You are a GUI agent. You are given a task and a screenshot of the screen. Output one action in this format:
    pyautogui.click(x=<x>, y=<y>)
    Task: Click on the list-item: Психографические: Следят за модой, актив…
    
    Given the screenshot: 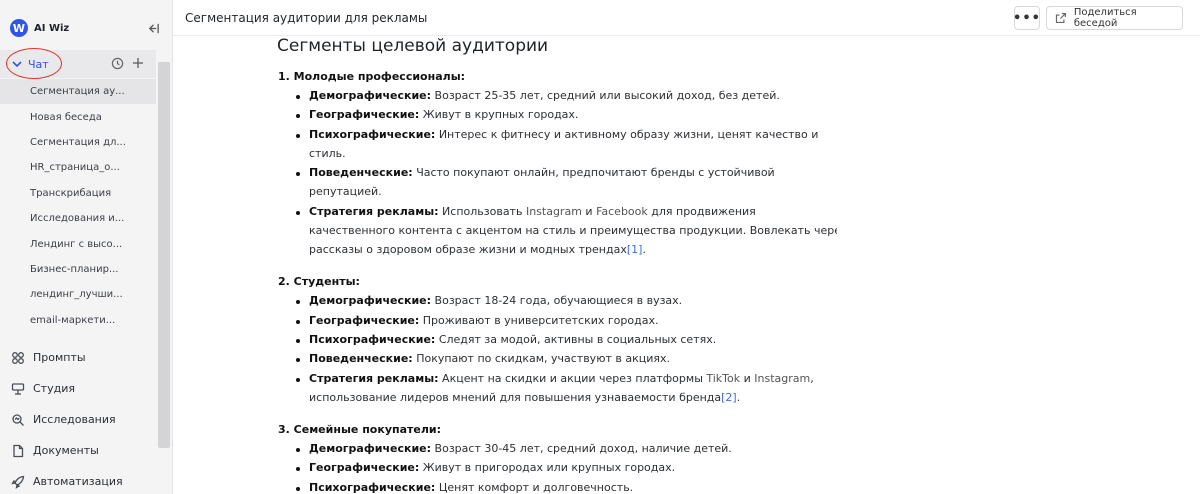 What is the action you would take?
    pyautogui.click(x=512, y=339)
    